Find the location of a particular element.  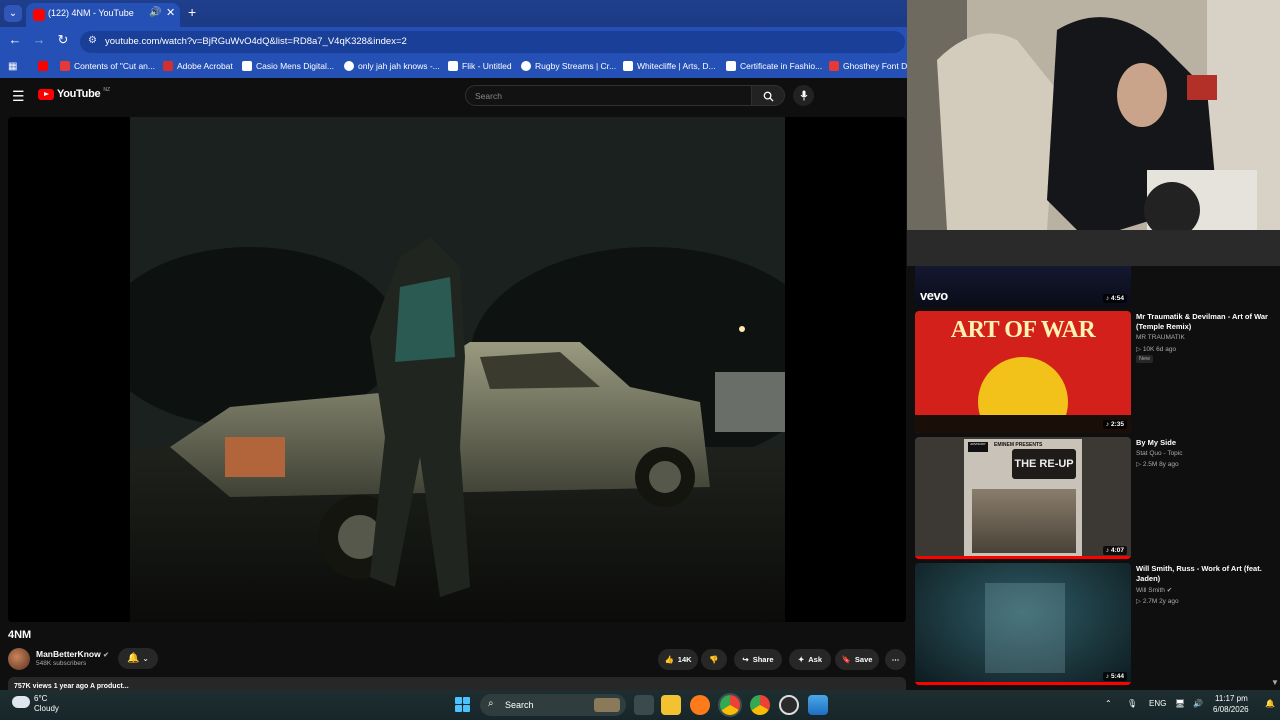

video-duration: ♪ 5:44 is located at coordinates (1114, 676).